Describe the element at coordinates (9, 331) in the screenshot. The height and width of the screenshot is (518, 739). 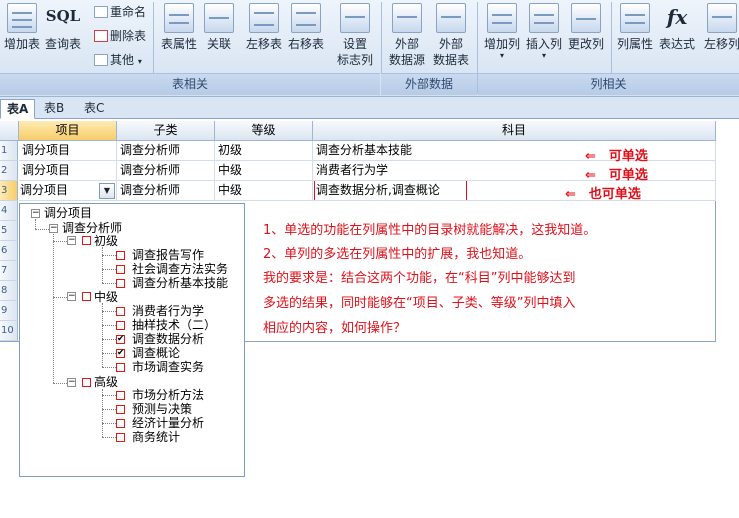
I see `row-number: 10` at that location.